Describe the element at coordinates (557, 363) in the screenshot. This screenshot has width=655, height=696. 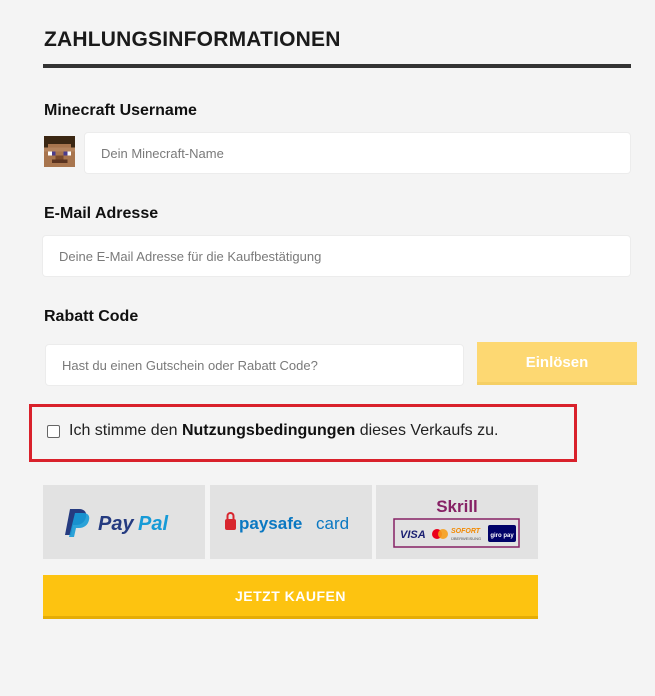
I see `redeem-button: Einlösen` at that location.